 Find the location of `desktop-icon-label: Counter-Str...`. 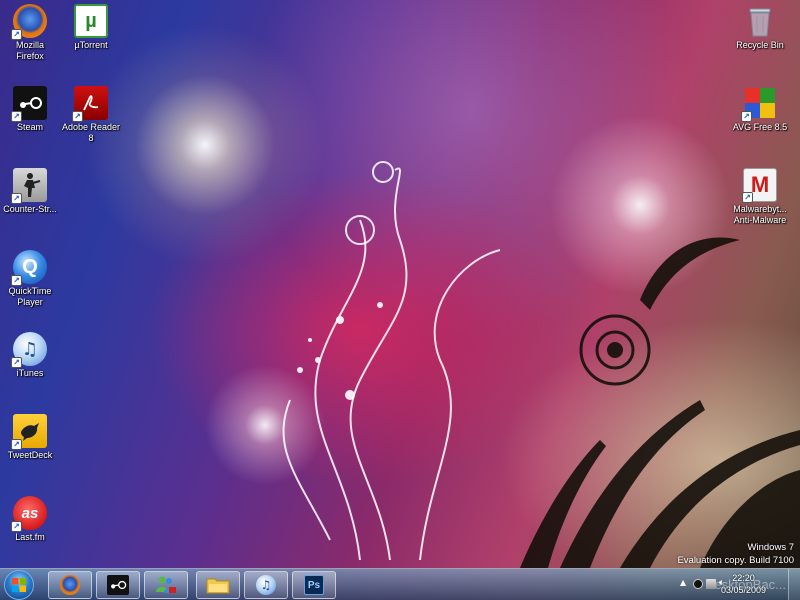

desktop-icon-label: Counter-Str... is located at coordinates (30, 209).